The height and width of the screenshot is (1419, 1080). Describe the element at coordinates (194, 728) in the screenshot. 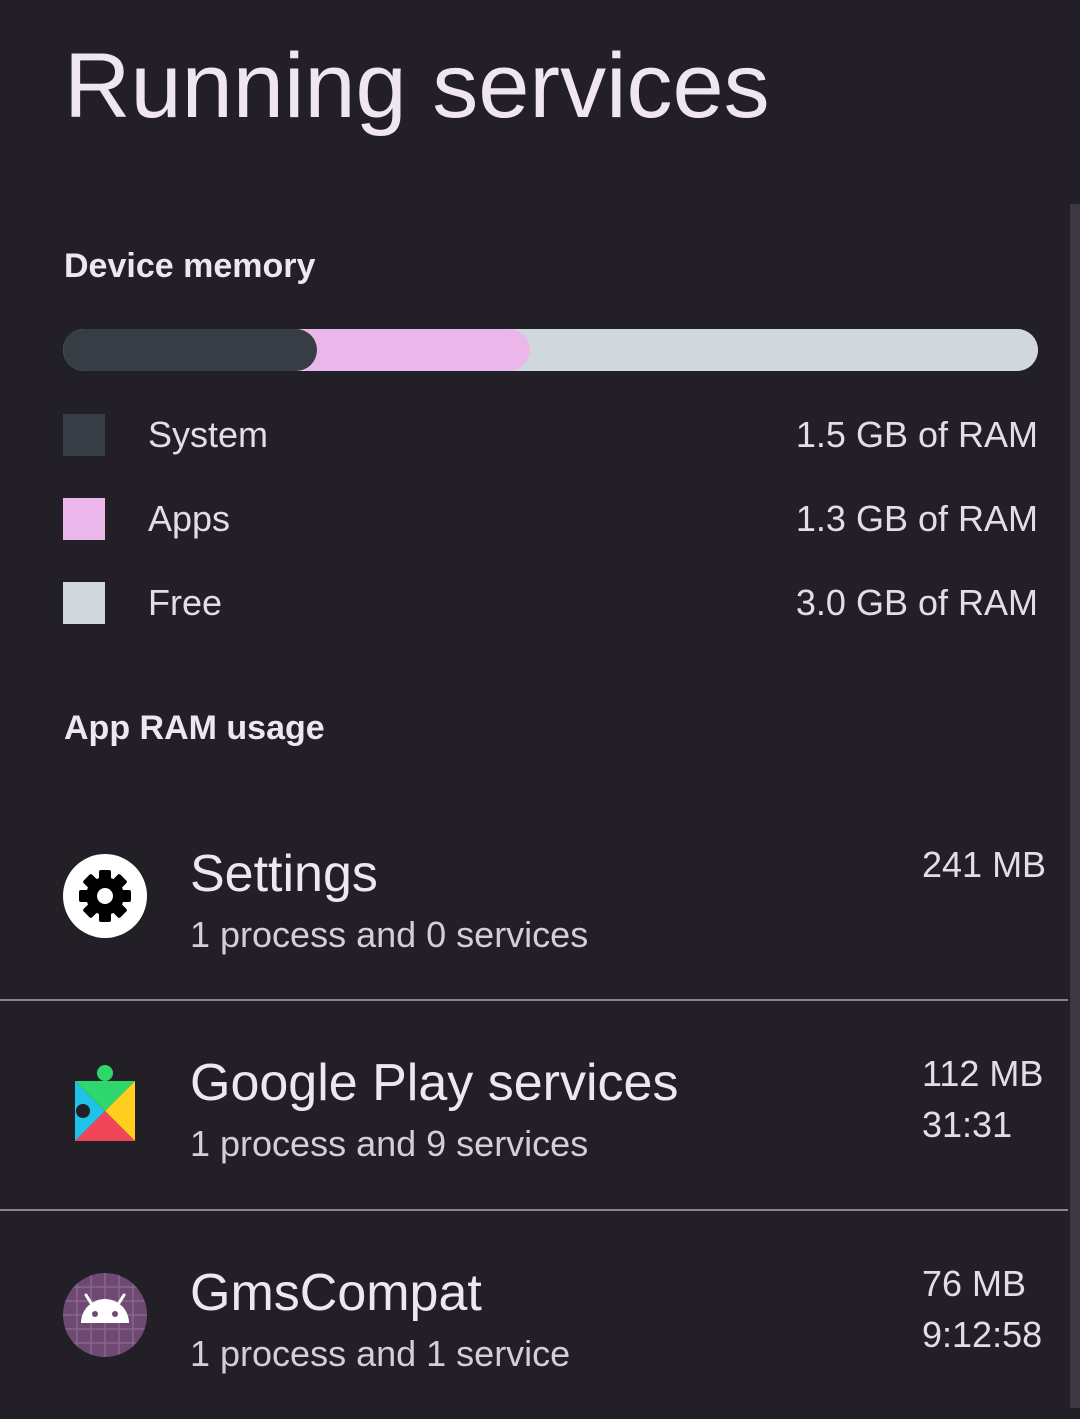

I see `app-ram-usage-header: App RAM usage` at that location.